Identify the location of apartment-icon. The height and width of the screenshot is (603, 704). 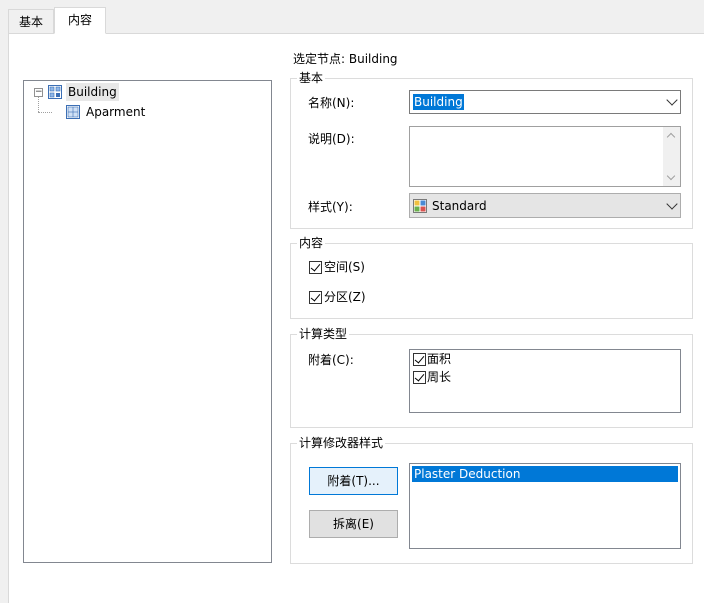
(73, 112).